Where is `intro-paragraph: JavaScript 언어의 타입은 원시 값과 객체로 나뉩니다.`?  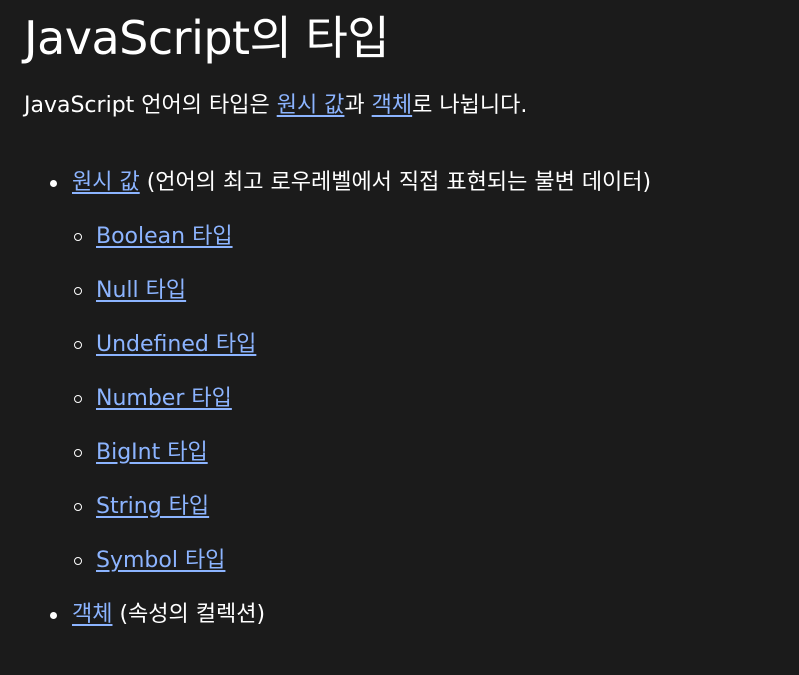
intro-paragraph: JavaScript 언어의 타입은 원시 값과 객체로 나뉩니다. is located at coordinates (411, 106).